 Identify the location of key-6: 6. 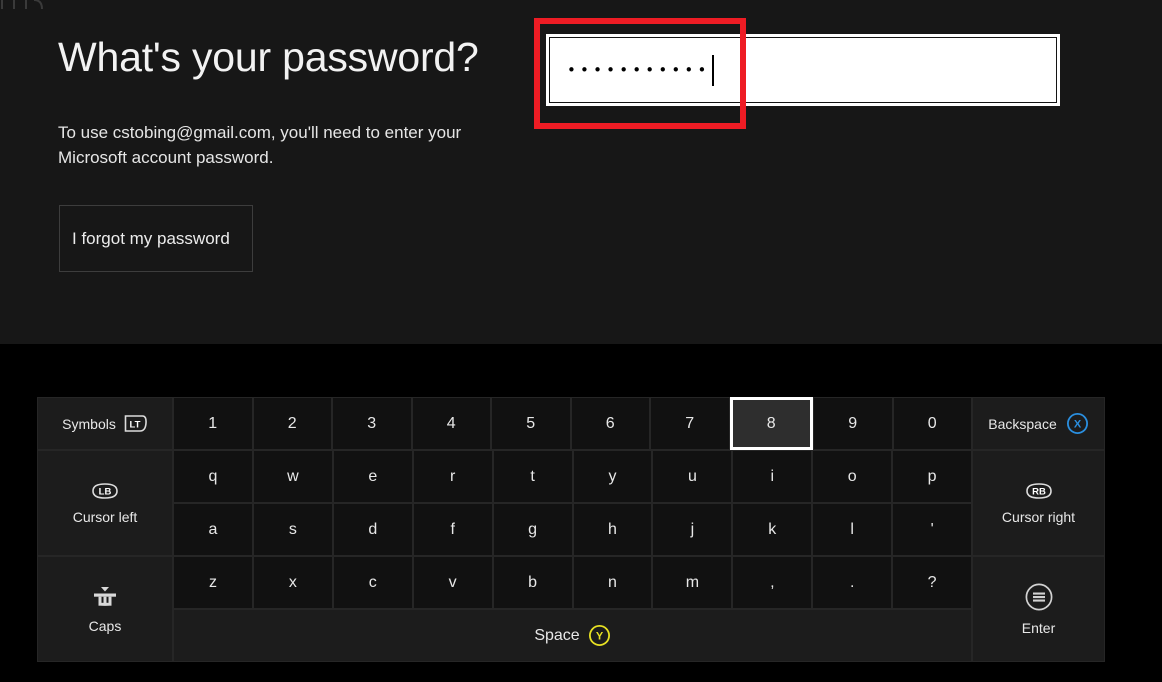
(610, 423).